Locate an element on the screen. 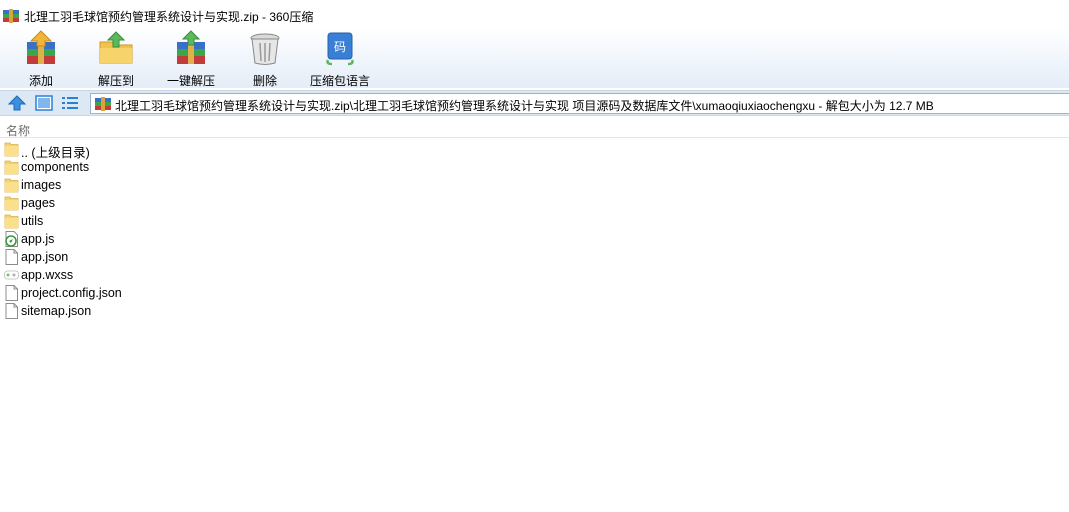 The width and height of the screenshot is (1069, 512). column-header-name: 名称 is located at coordinates (534, 129).